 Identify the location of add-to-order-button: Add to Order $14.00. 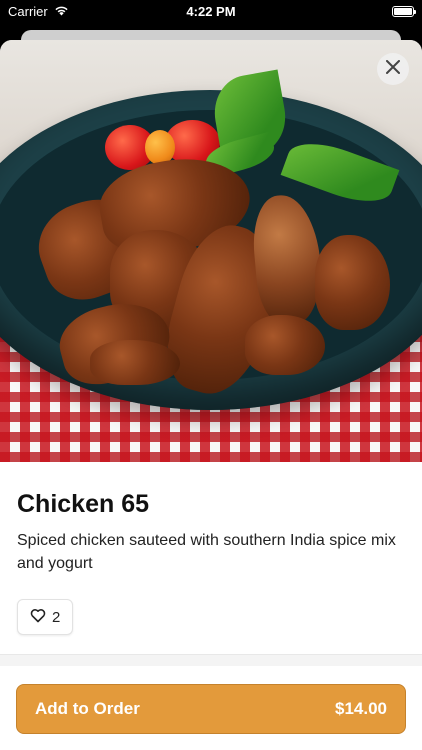
(211, 709).